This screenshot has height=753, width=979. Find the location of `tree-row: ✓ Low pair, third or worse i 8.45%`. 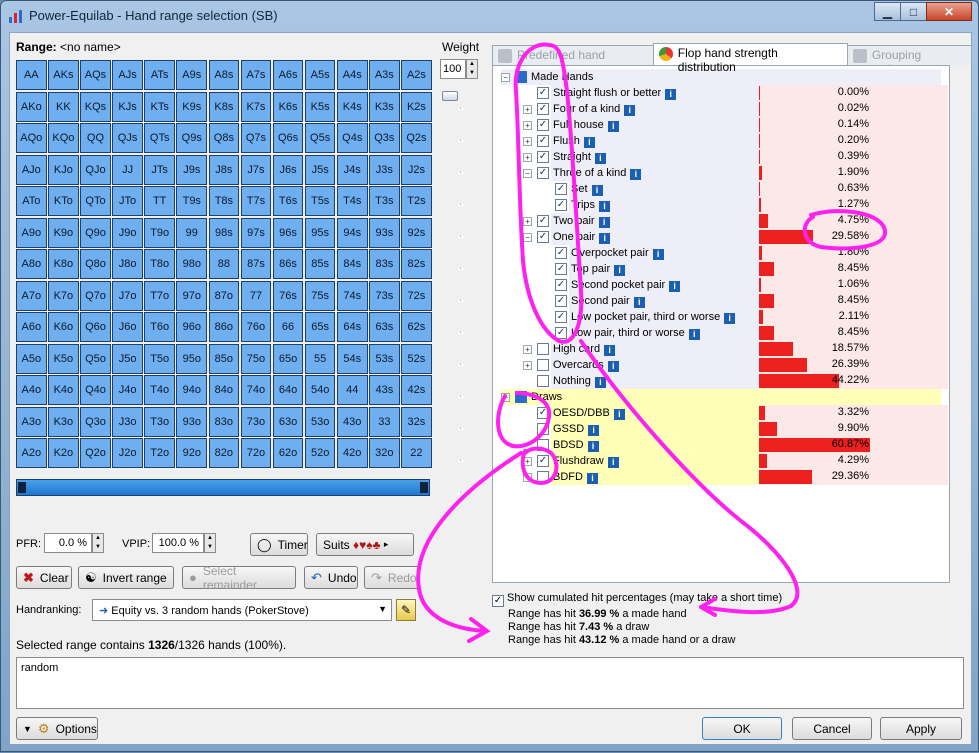

tree-row: ✓ Low pair, third or worse i 8.45% is located at coordinates (724, 333).